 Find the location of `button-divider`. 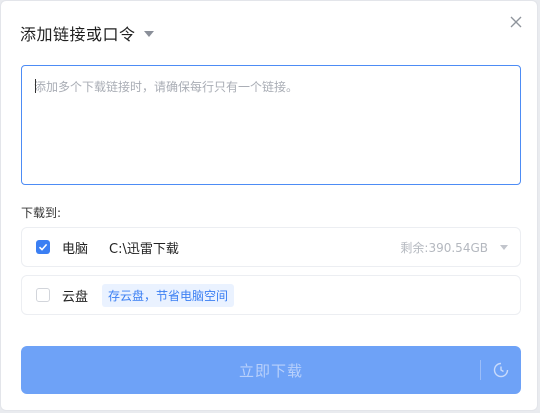

button-divider is located at coordinates (480, 370).